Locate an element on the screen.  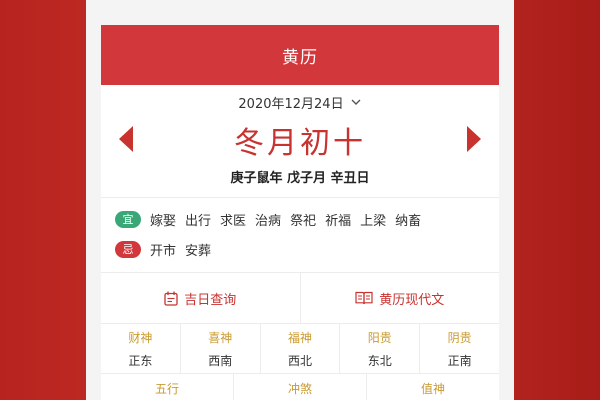
lunar-date-row: 冬月初十 is located at coordinates (300, 140).